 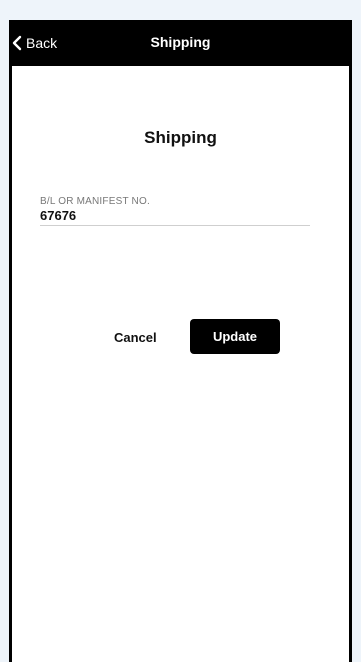 I want to click on bl-manifest-input: 67676, so click(x=175, y=217).